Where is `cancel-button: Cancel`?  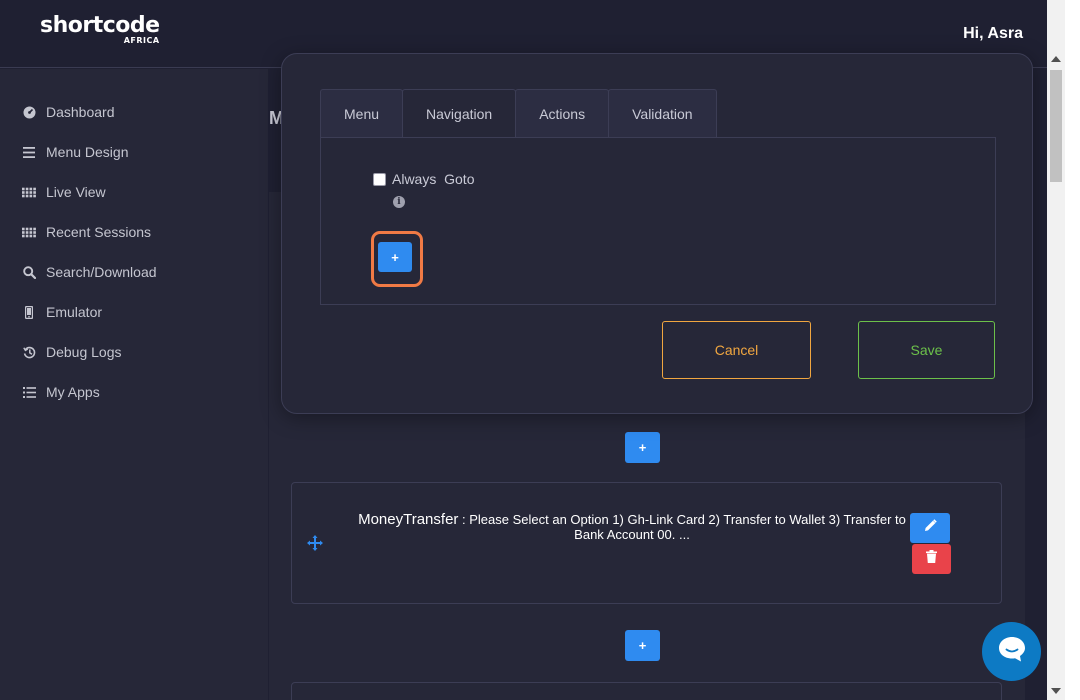 cancel-button: Cancel is located at coordinates (736, 350).